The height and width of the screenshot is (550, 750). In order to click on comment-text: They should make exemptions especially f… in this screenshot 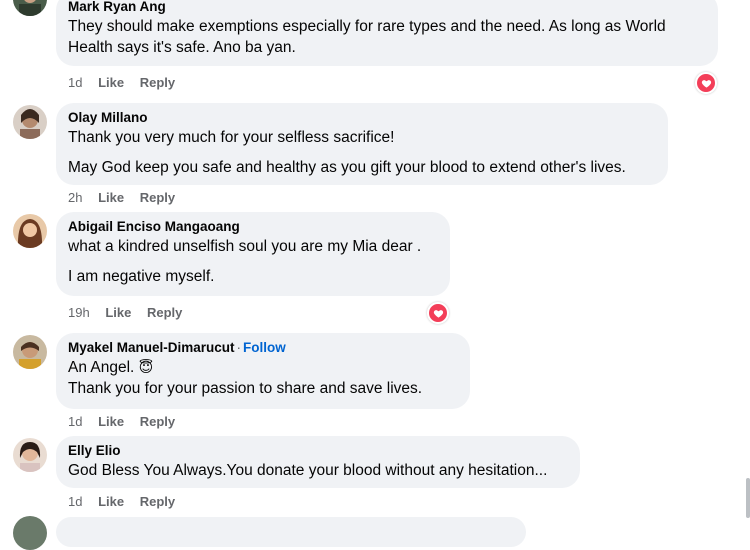, I will do `click(367, 26)`.